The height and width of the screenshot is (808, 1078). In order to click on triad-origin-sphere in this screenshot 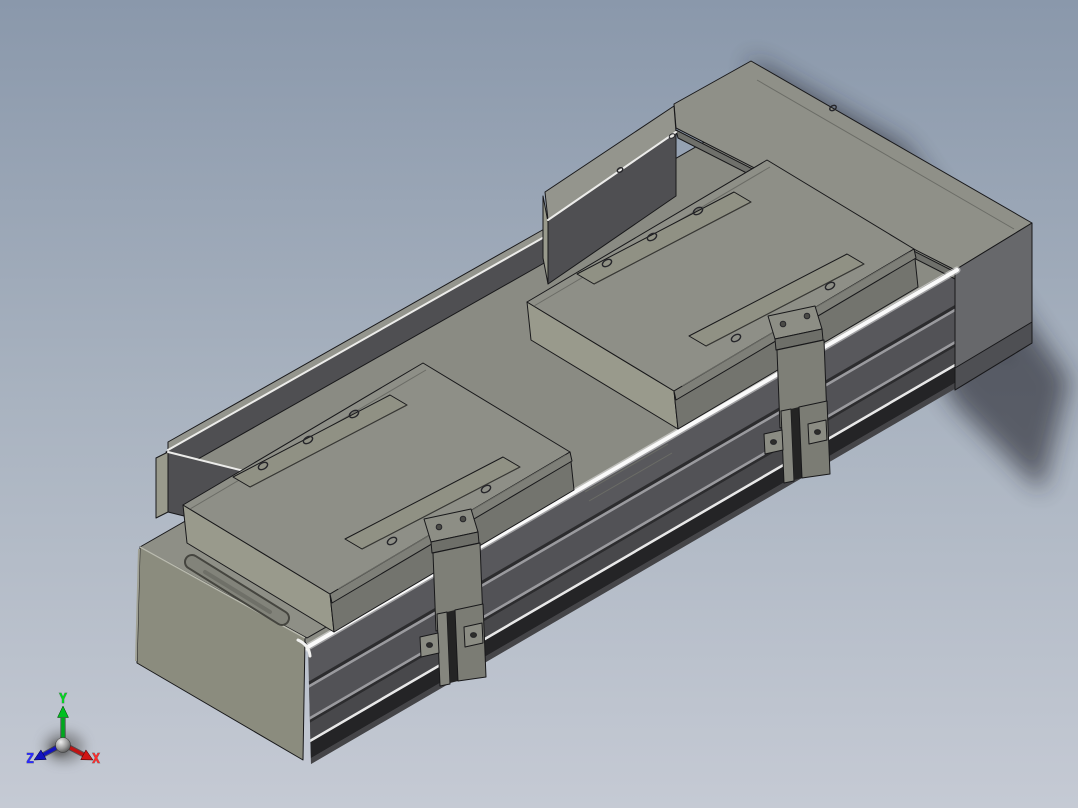, I will do `click(63, 745)`.